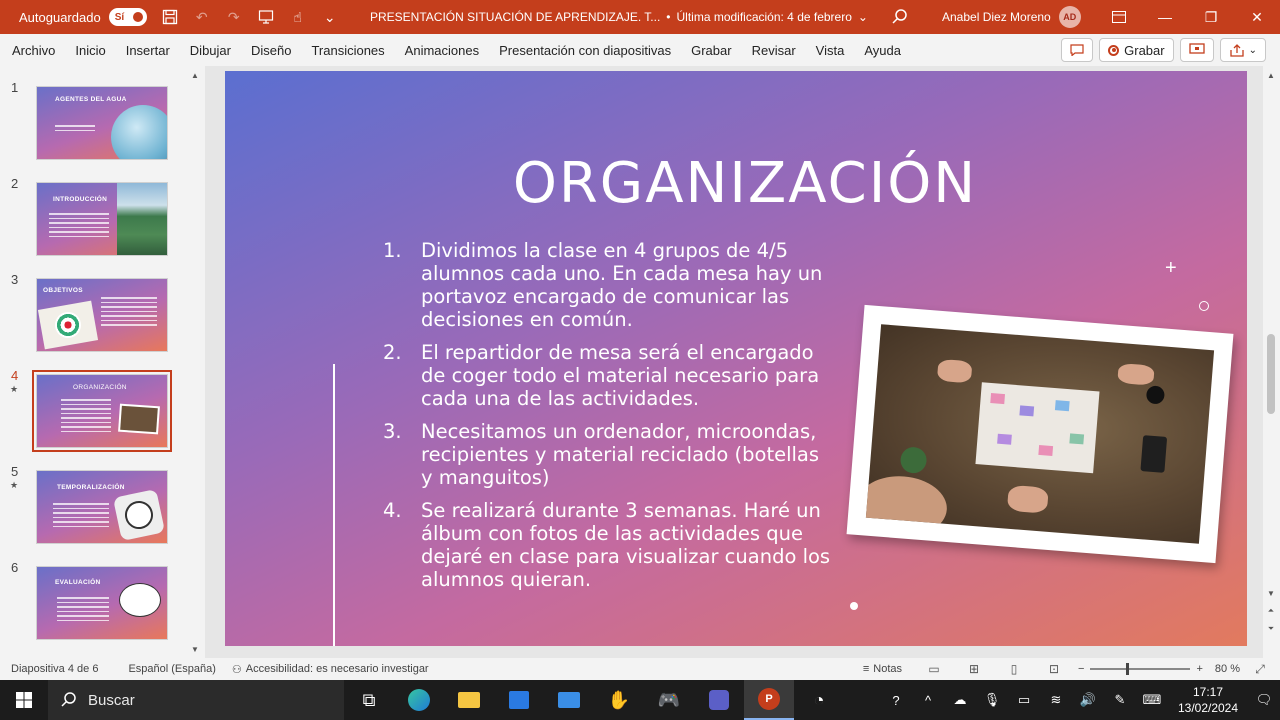 The width and height of the screenshot is (1280, 720). What do you see at coordinates (1199, 669) in the screenshot?
I see `zoom-in-icon: +` at bounding box center [1199, 669].